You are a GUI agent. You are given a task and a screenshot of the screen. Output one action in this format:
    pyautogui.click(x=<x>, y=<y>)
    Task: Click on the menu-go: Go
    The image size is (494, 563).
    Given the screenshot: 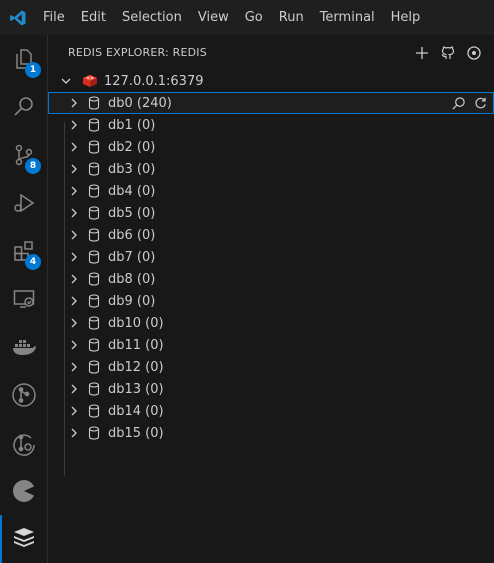 What is the action you would take?
    pyautogui.click(x=254, y=17)
    